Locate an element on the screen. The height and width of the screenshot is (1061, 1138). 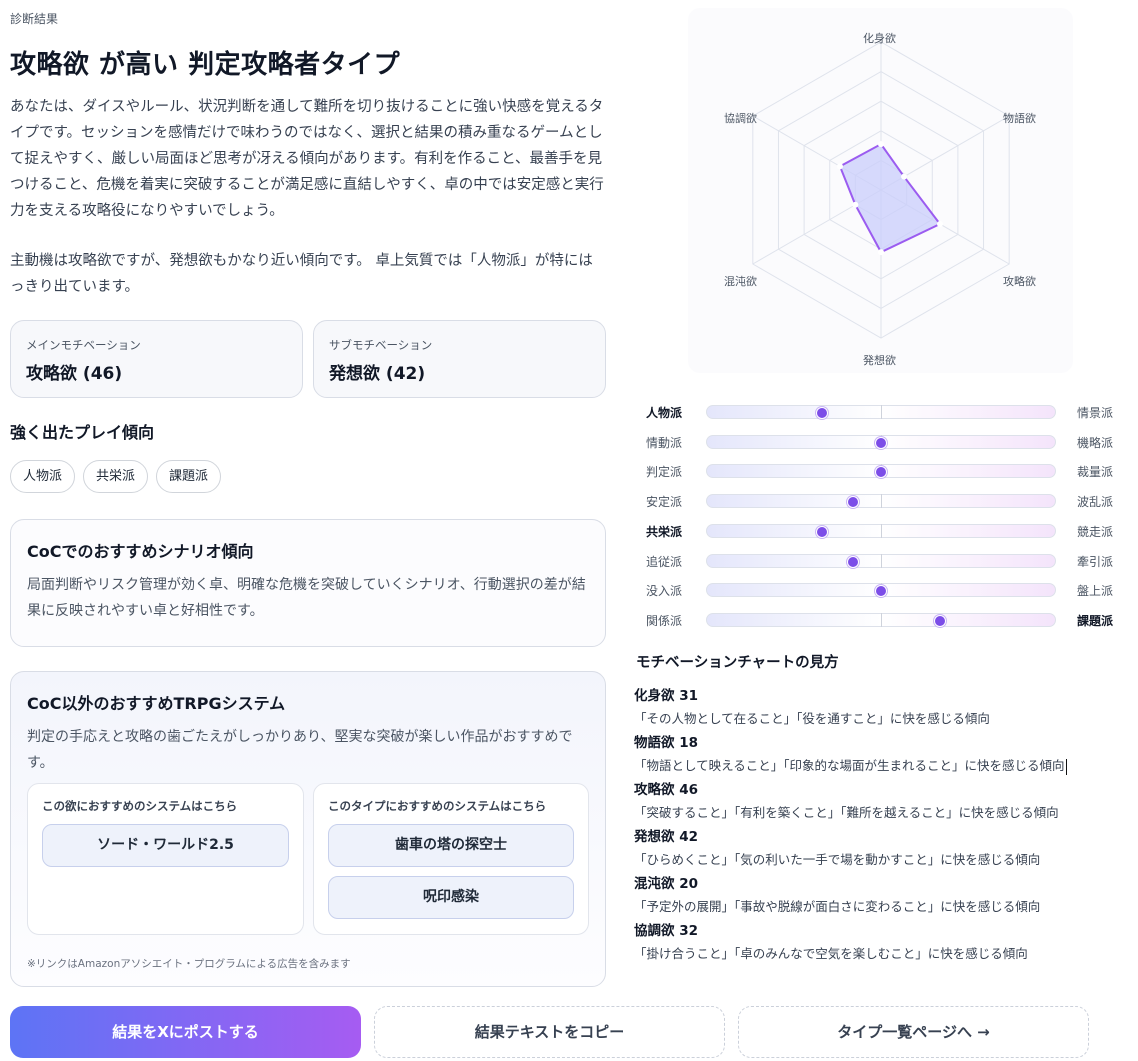
radar-axis-label: 協調欲 is located at coordinates (740, 118).